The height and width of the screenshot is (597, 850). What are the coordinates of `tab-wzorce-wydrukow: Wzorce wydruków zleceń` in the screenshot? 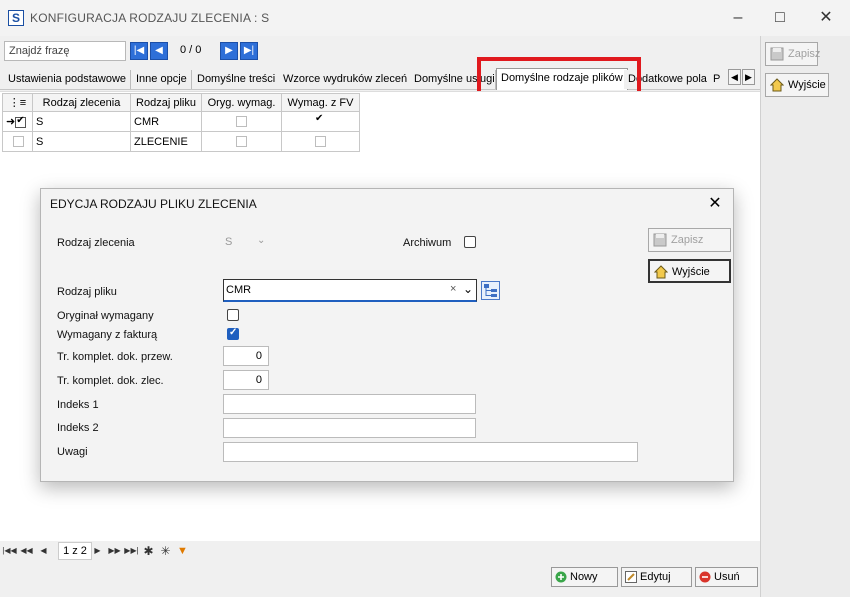 It's located at (346, 79).